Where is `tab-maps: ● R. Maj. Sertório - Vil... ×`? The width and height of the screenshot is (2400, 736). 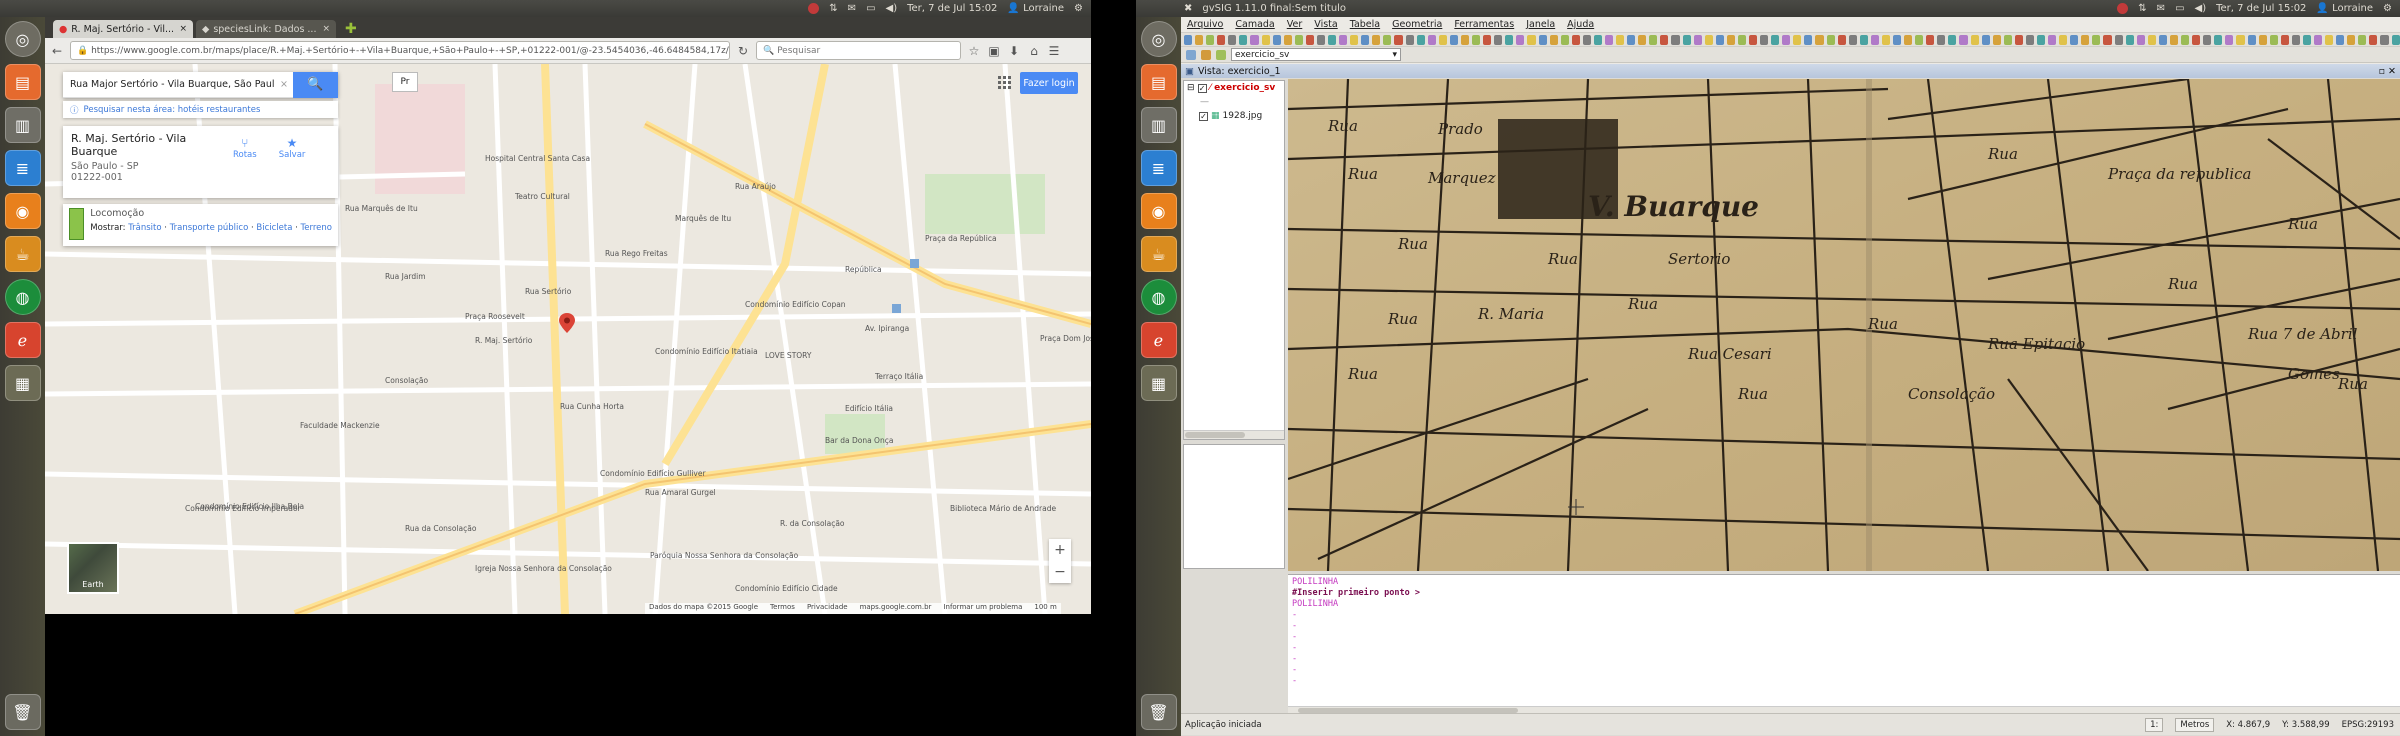
tab-maps: ● R. Maj. Sertório - Vil... × is located at coordinates (123, 29).